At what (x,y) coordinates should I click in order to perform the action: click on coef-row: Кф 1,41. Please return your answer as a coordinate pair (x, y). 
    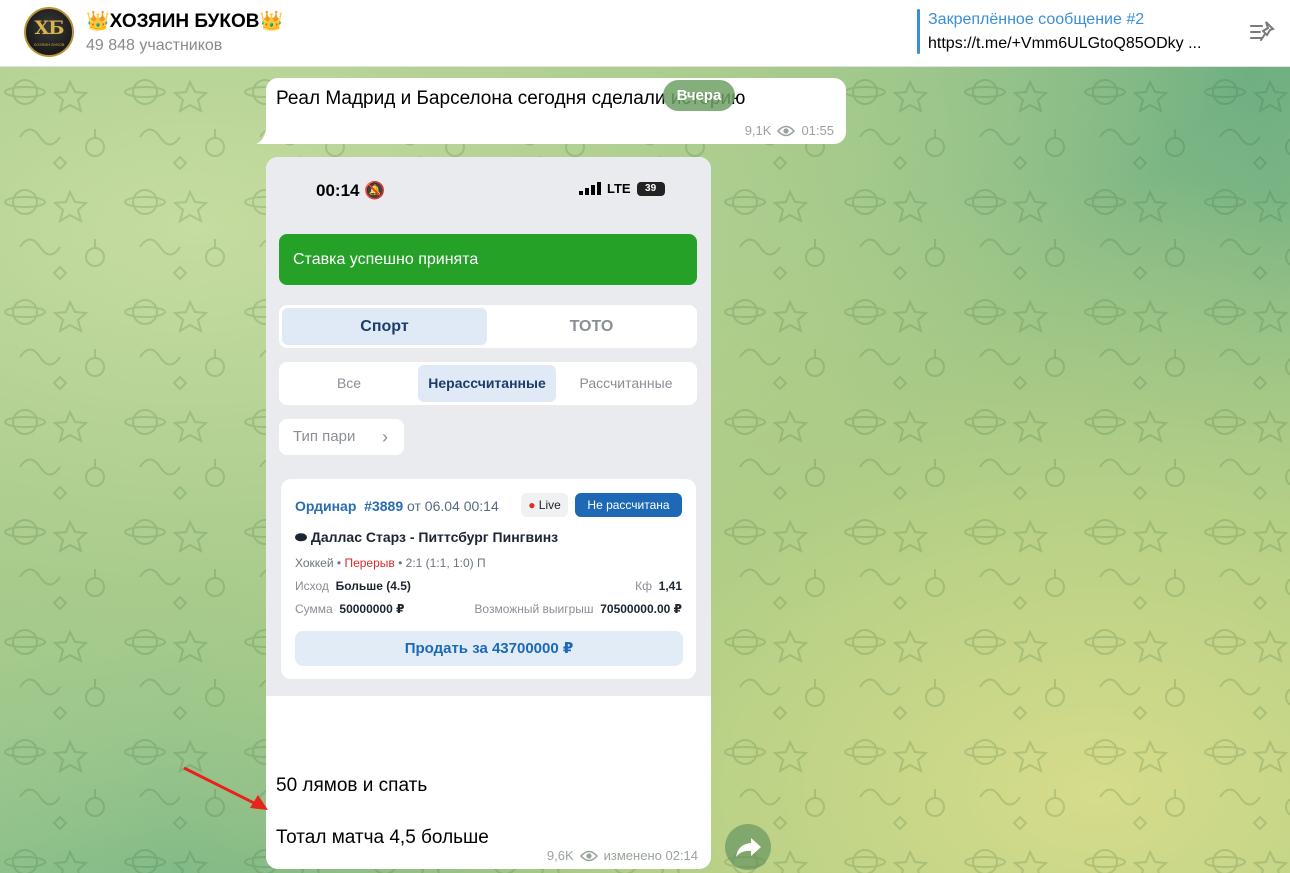
    Looking at the image, I should click on (658, 586).